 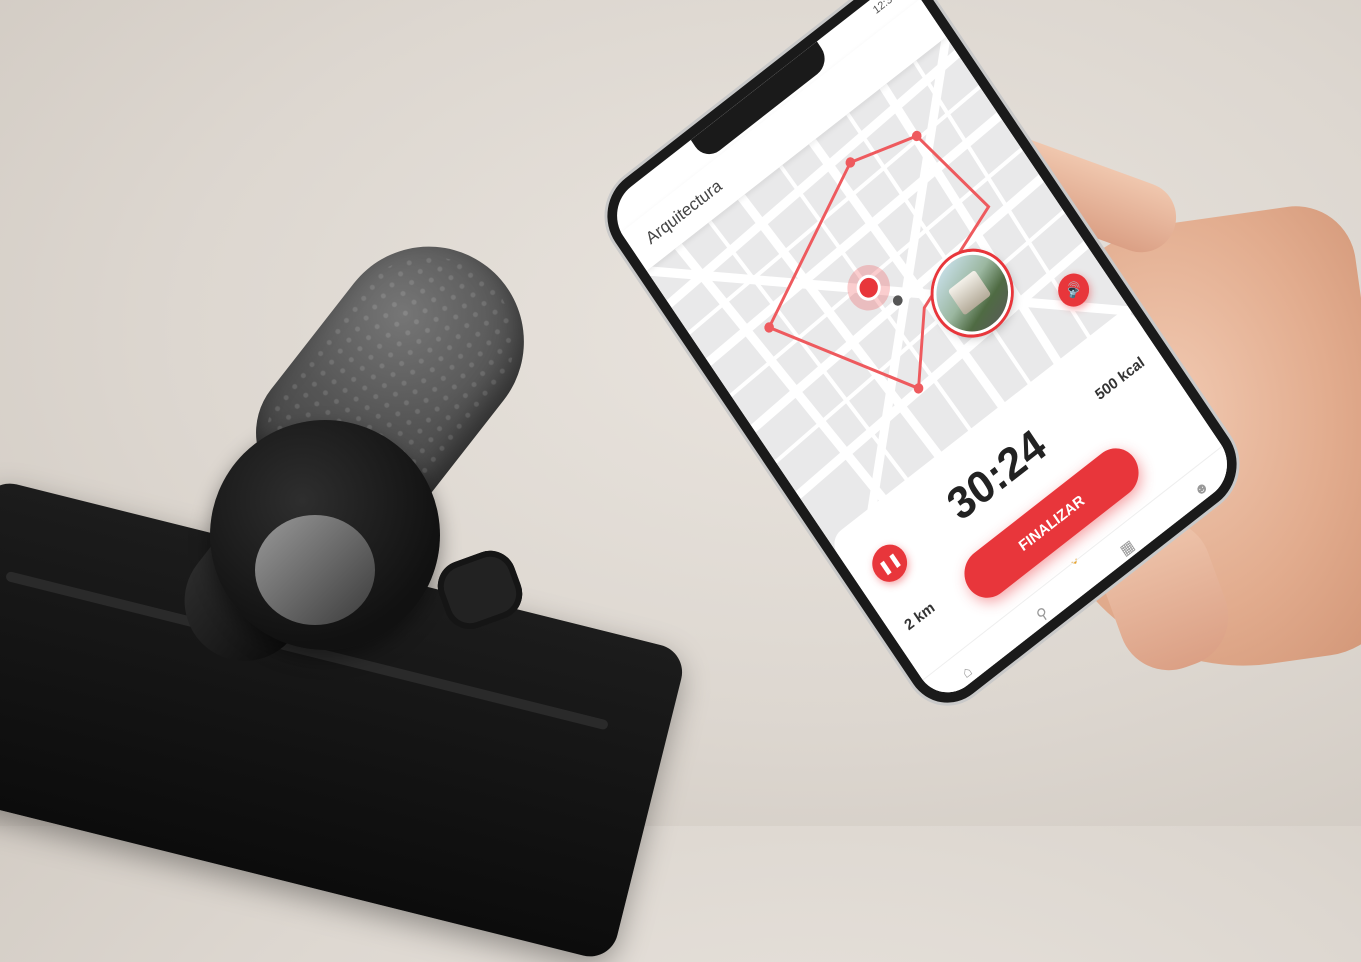 I want to click on back-icon: ◁, so click(x=1015, y=698).